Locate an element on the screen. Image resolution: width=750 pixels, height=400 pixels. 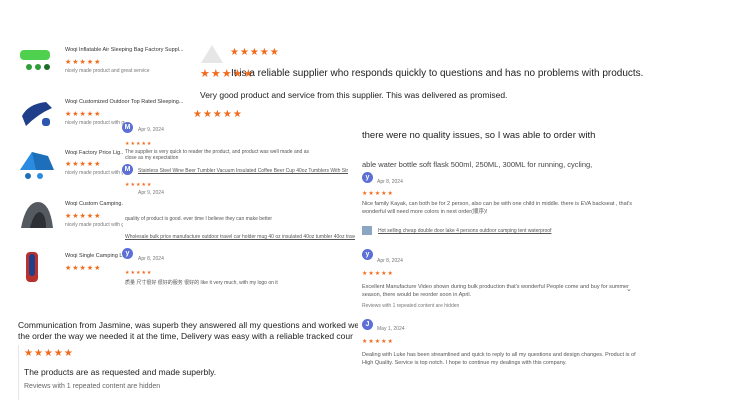
avatar: J is located at coordinates (367, 324).